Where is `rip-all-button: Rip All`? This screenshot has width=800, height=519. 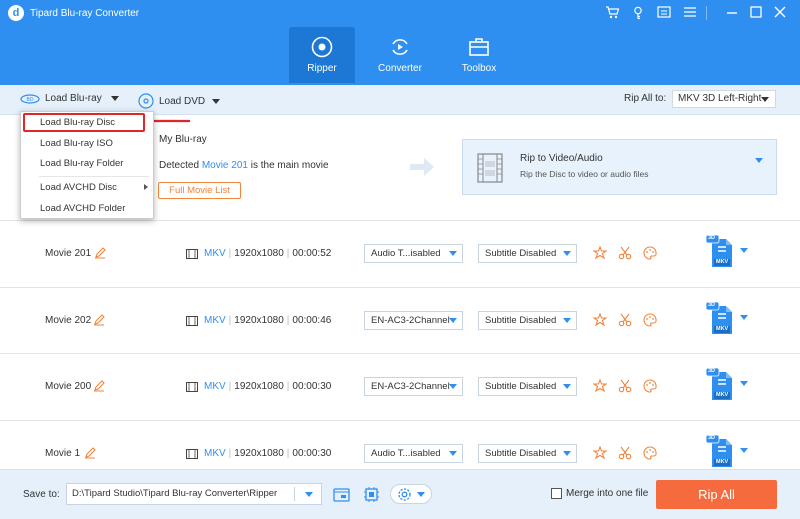
rip-all-button: Rip All is located at coordinates (716, 494).